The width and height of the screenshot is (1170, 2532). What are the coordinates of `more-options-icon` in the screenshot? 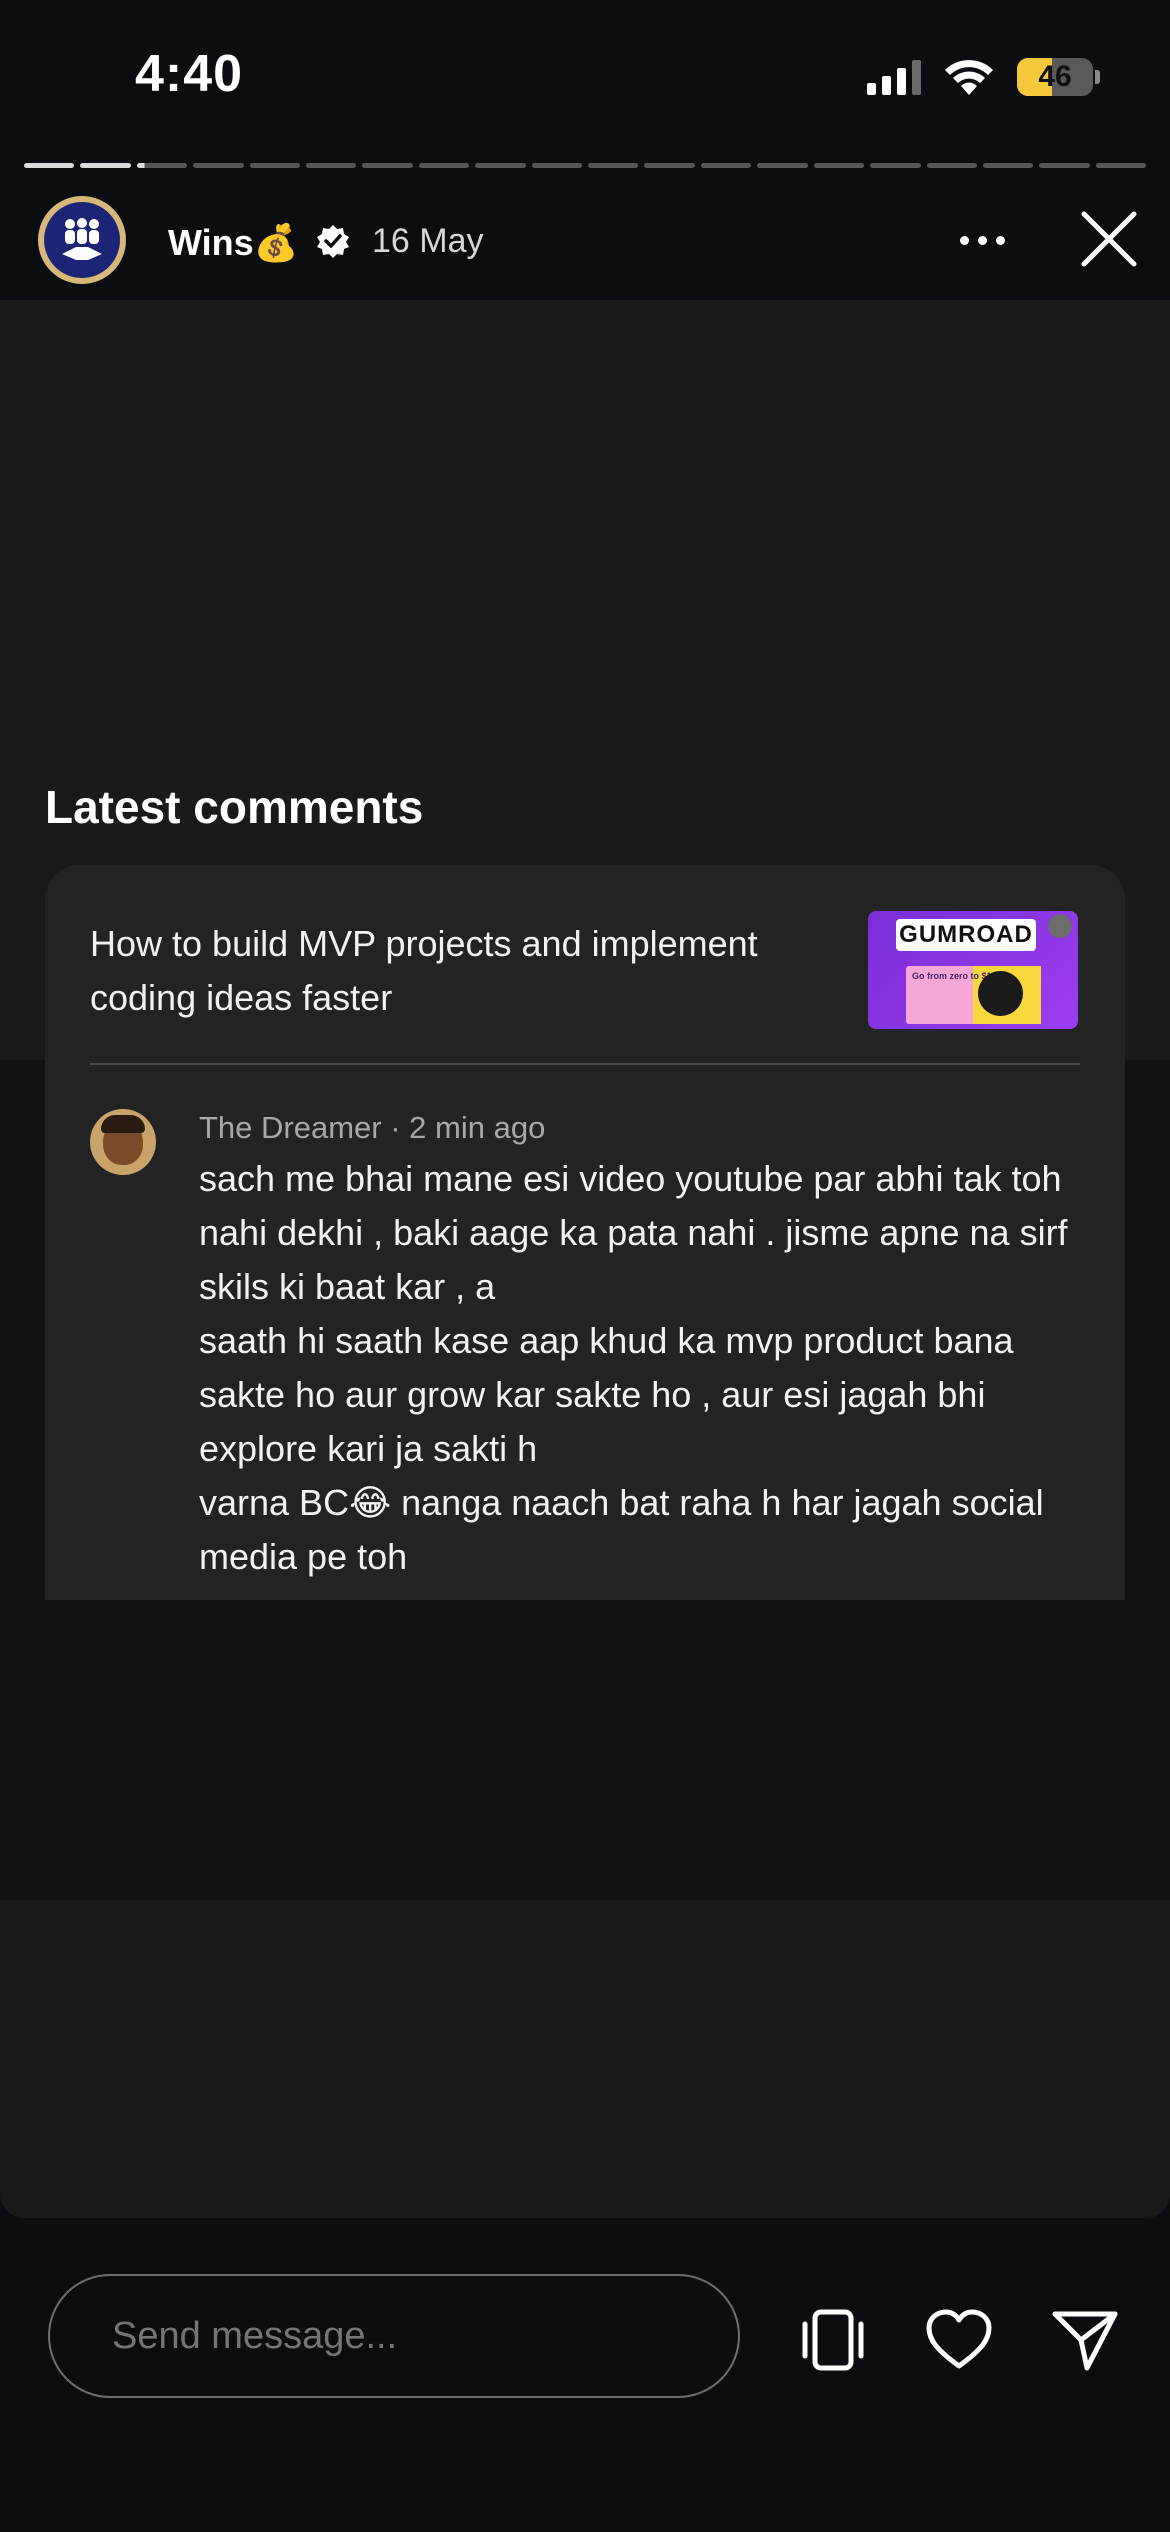 It's located at (990, 240).